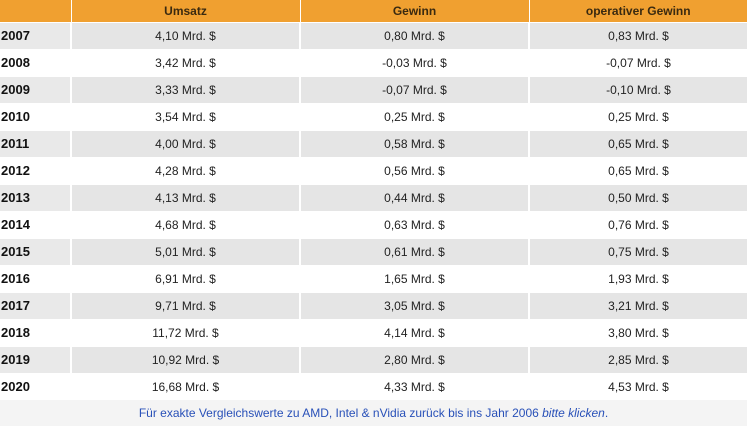 The width and height of the screenshot is (747, 428). I want to click on revenue-cell: 4,13 Mrd. $, so click(186, 197).